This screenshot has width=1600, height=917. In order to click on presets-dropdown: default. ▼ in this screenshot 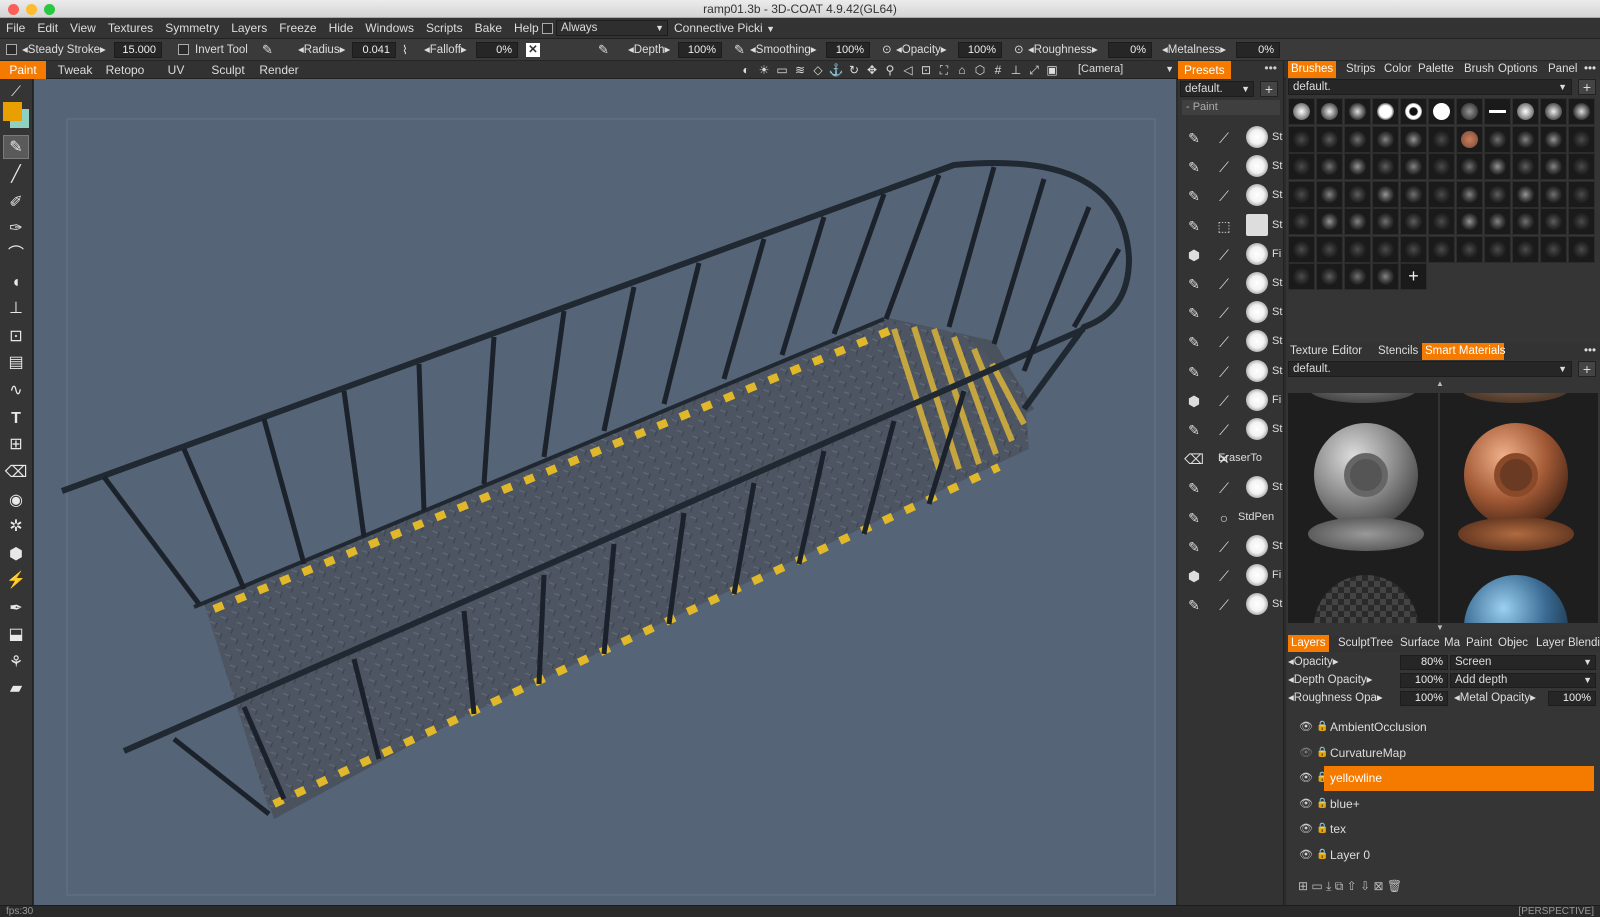, I will do `click(1217, 89)`.